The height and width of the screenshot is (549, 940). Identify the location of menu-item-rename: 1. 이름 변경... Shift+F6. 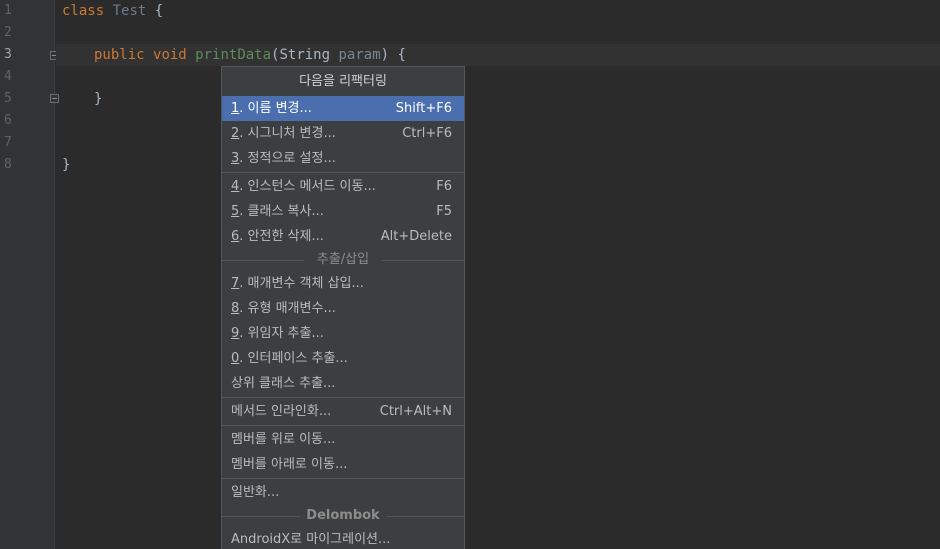
(343, 108).